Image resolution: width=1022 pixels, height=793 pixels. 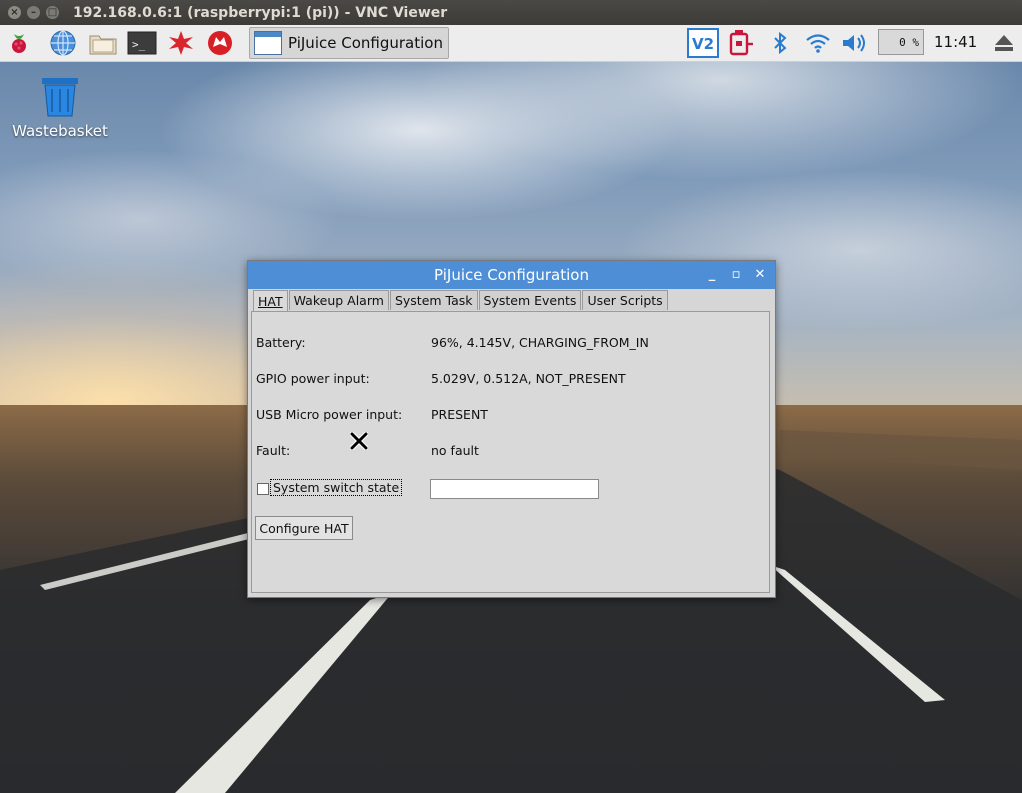 I want to click on vnc-server-icon: V2, so click(x=703, y=43).